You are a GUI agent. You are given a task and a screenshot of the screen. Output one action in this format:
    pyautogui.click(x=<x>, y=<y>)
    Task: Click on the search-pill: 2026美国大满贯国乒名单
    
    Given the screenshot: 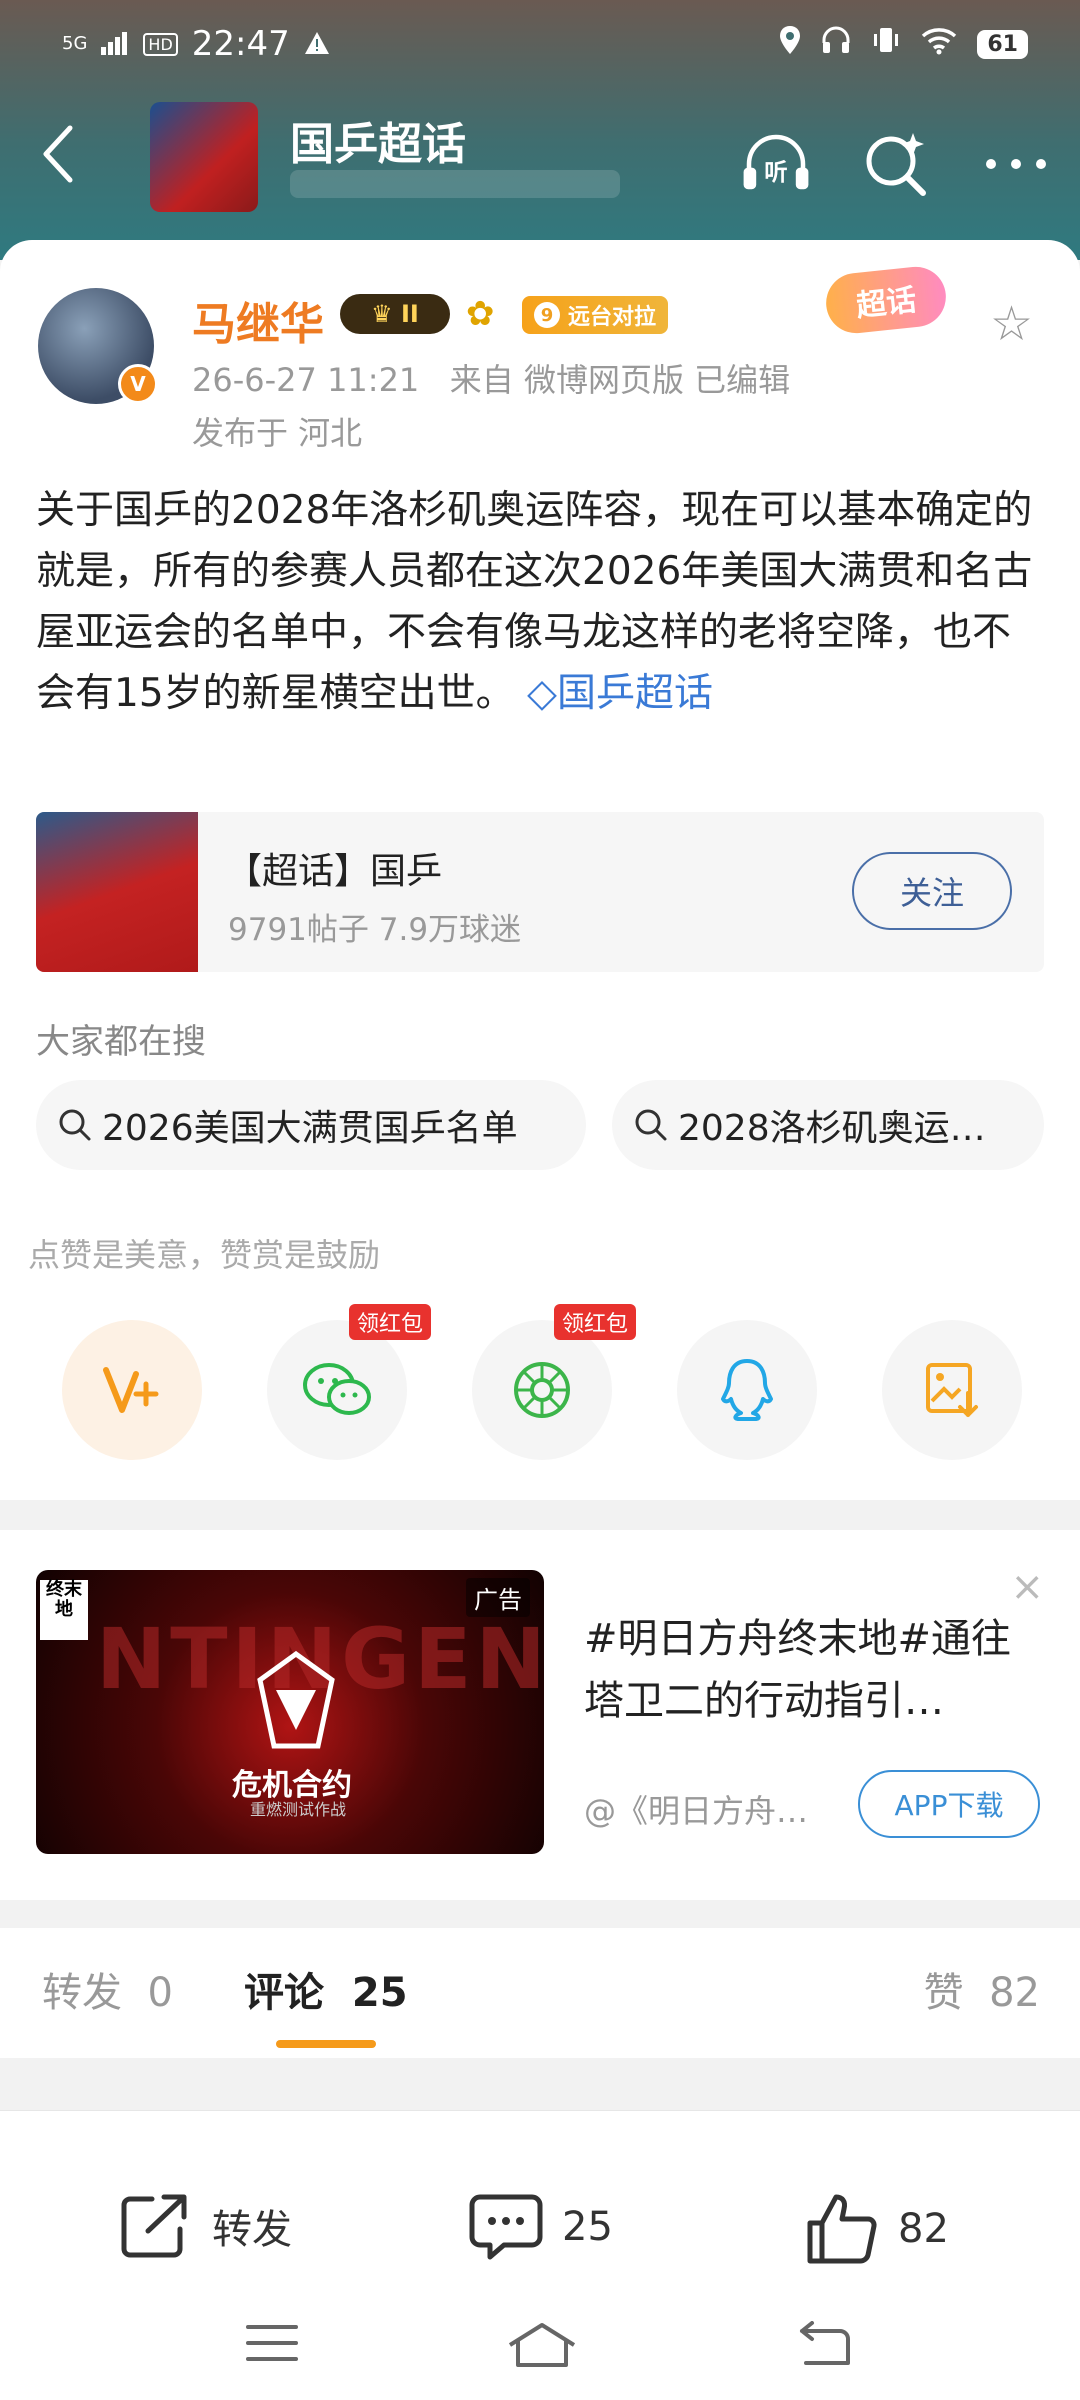 What is the action you would take?
    pyautogui.click(x=311, y=1125)
    